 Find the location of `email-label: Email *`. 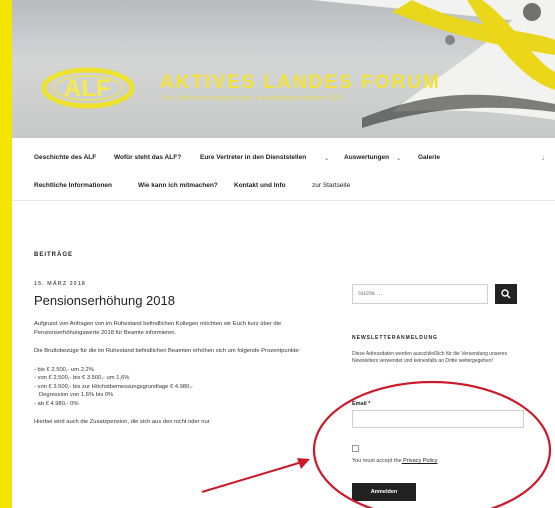

email-label: Email * is located at coordinates (361, 404).